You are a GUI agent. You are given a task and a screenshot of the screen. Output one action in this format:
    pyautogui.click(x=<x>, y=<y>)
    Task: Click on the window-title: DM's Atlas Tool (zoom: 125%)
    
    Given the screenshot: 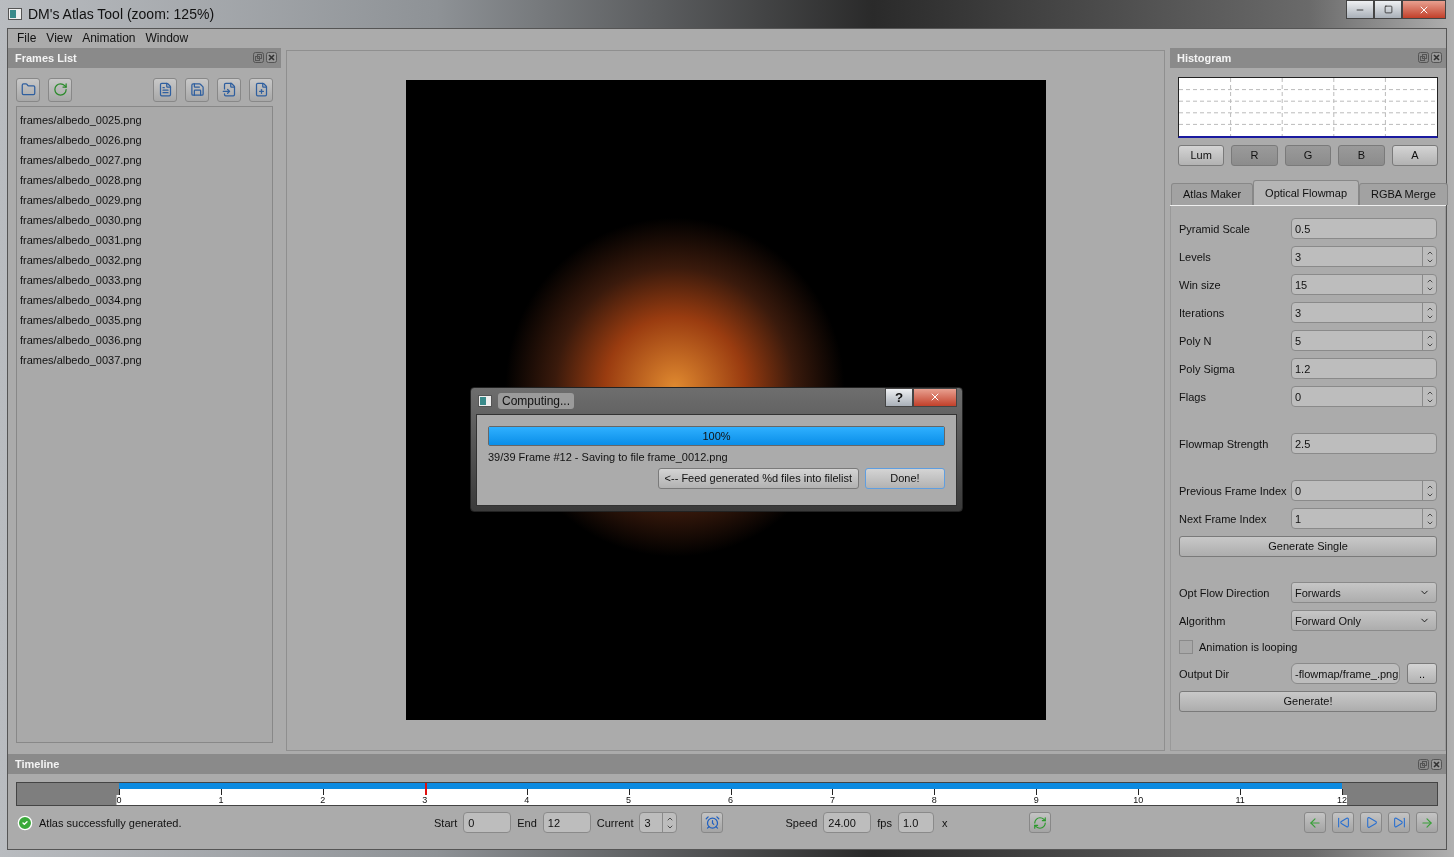 What is the action you would take?
    pyautogui.click(x=121, y=14)
    